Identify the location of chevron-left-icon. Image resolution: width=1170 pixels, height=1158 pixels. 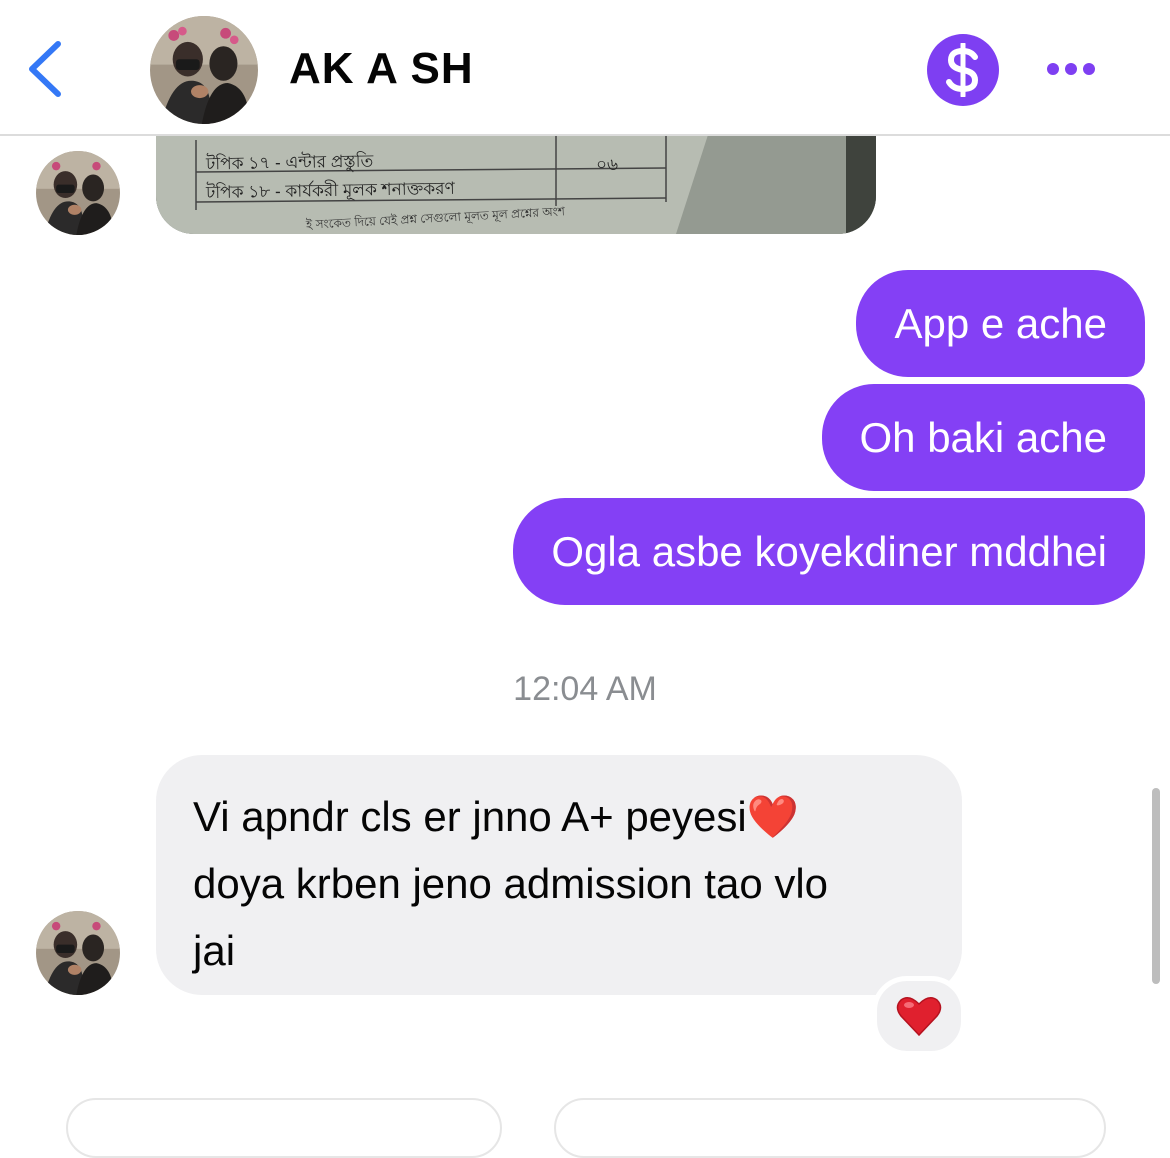
(45, 69).